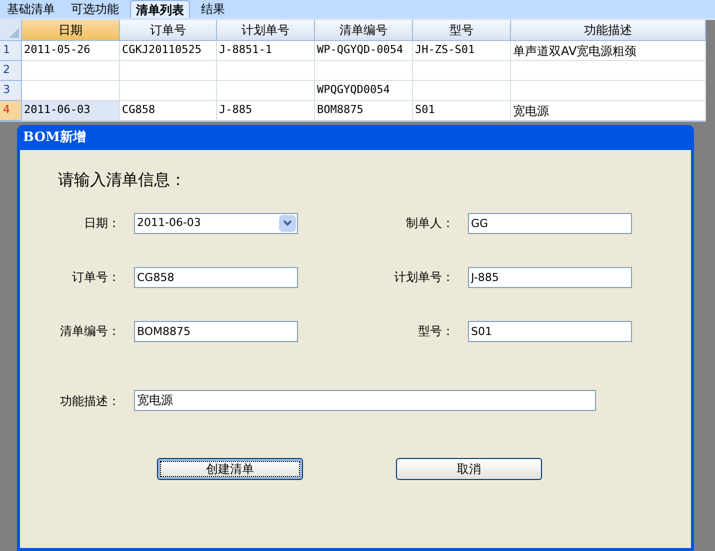  I want to click on column-header: 日期, so click(71, 30).